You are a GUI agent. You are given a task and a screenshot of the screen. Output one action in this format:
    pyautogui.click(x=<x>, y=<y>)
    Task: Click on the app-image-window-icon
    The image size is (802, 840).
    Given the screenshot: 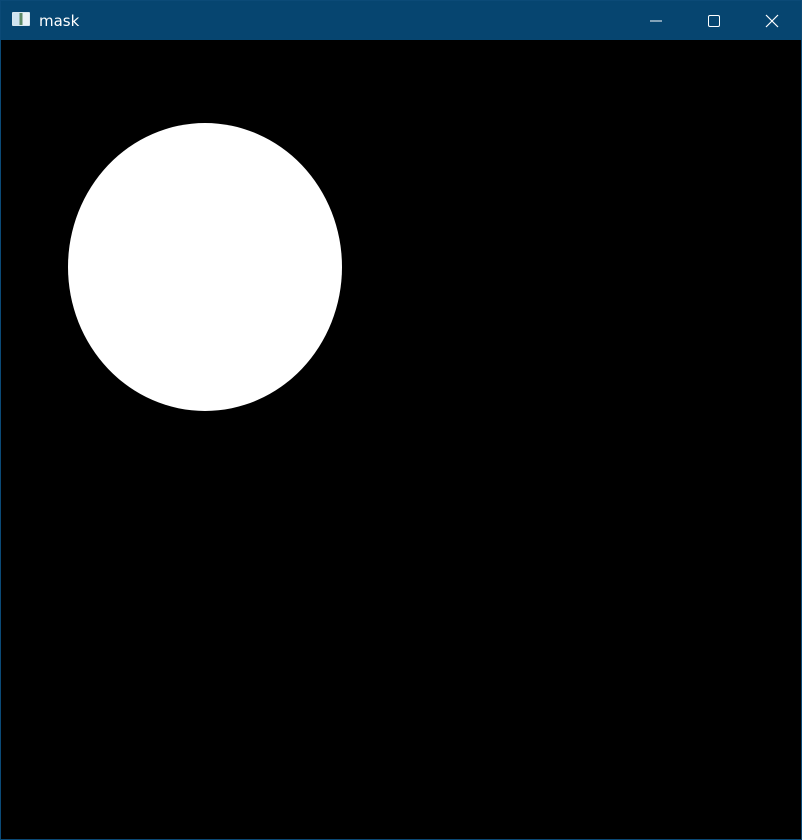 What is the action you would take?
    pyautogui.click(x=21, y=19)
    